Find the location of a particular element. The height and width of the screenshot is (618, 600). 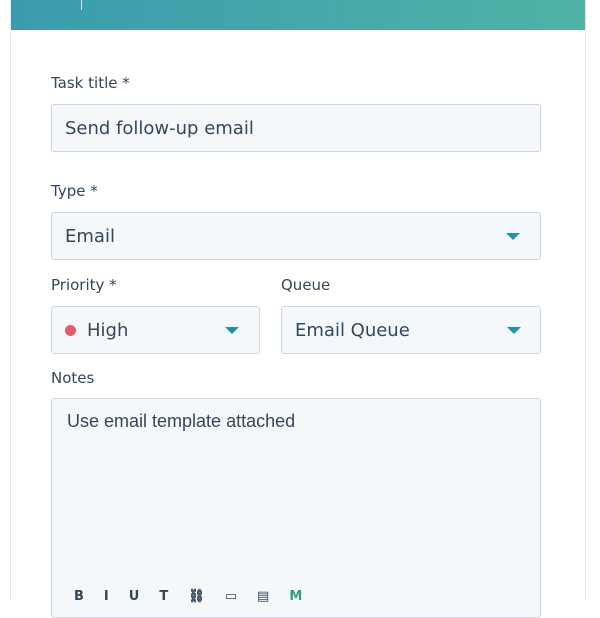

priority-value: High is located at coordinates (108, 330).